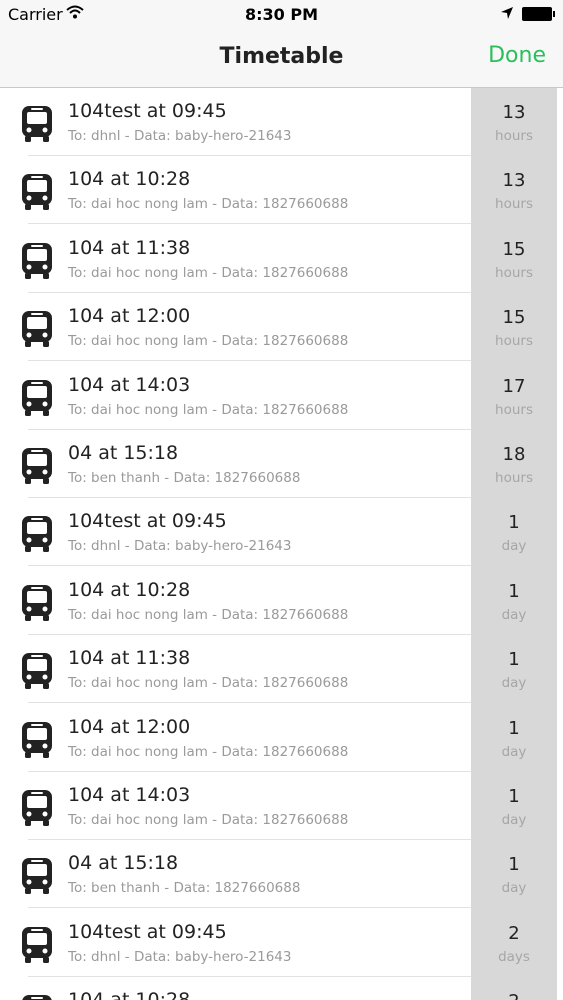 Image resolution: width=563 pixels, height=1000 pixels. Describe the element at coordinates (538, 14) in the screenshot. I see `battery-icon` at that location.